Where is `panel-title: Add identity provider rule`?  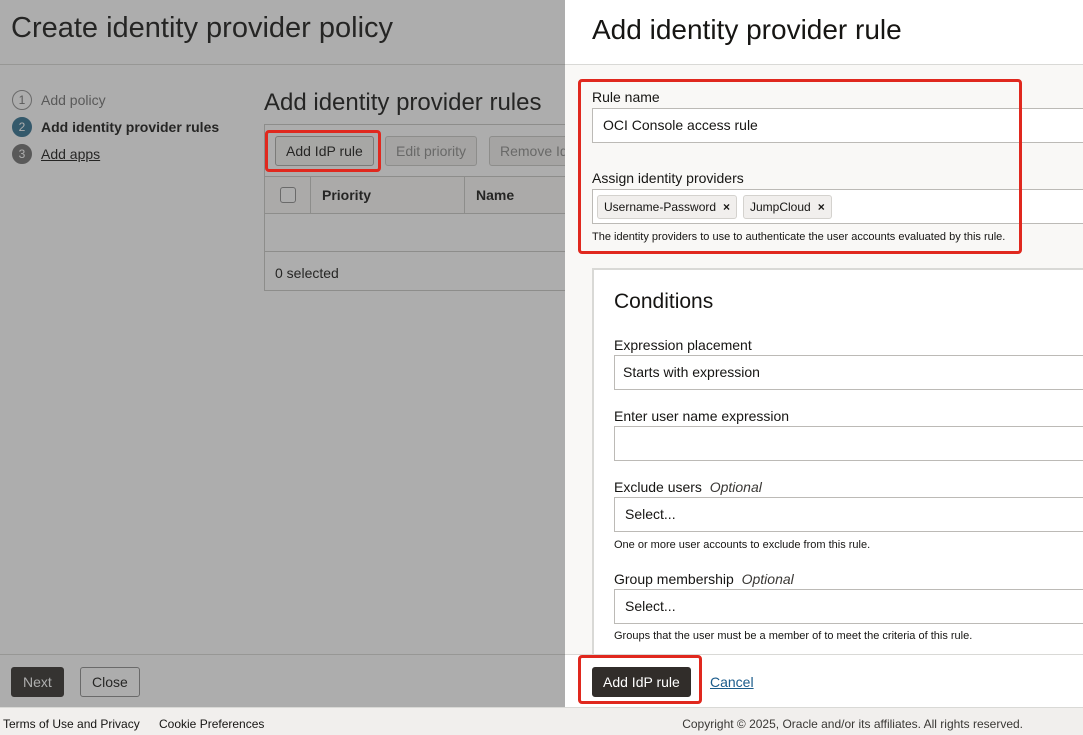
panel-title: Add identity provider rule is located at coordinates (747, 29).